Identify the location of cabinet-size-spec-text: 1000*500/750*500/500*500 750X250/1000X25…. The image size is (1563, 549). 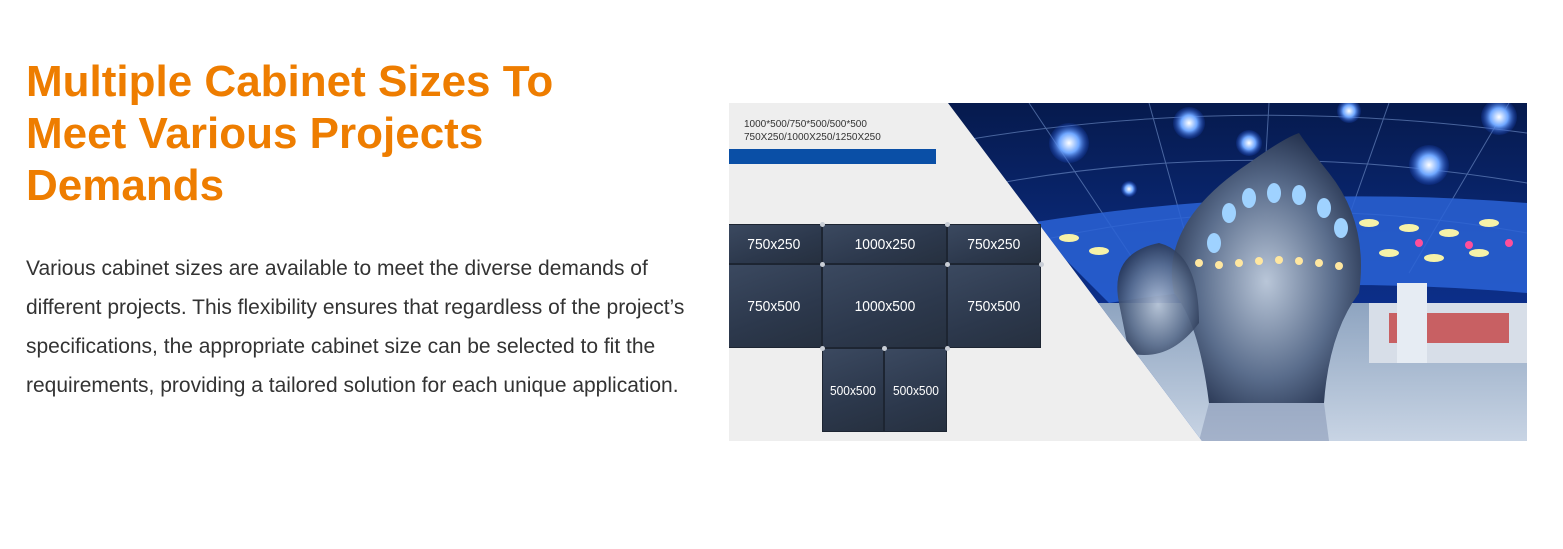
(812, 131).